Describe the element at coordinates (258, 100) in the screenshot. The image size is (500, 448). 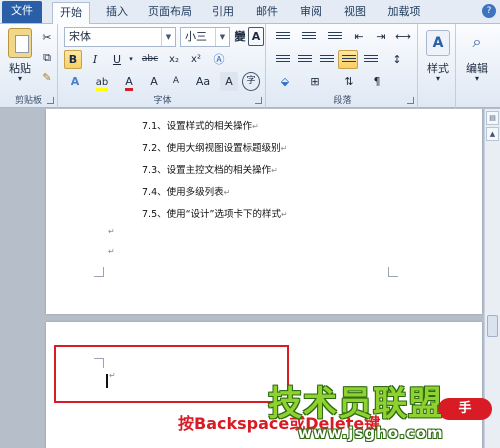
I see `font-launcher-icon` at that location.